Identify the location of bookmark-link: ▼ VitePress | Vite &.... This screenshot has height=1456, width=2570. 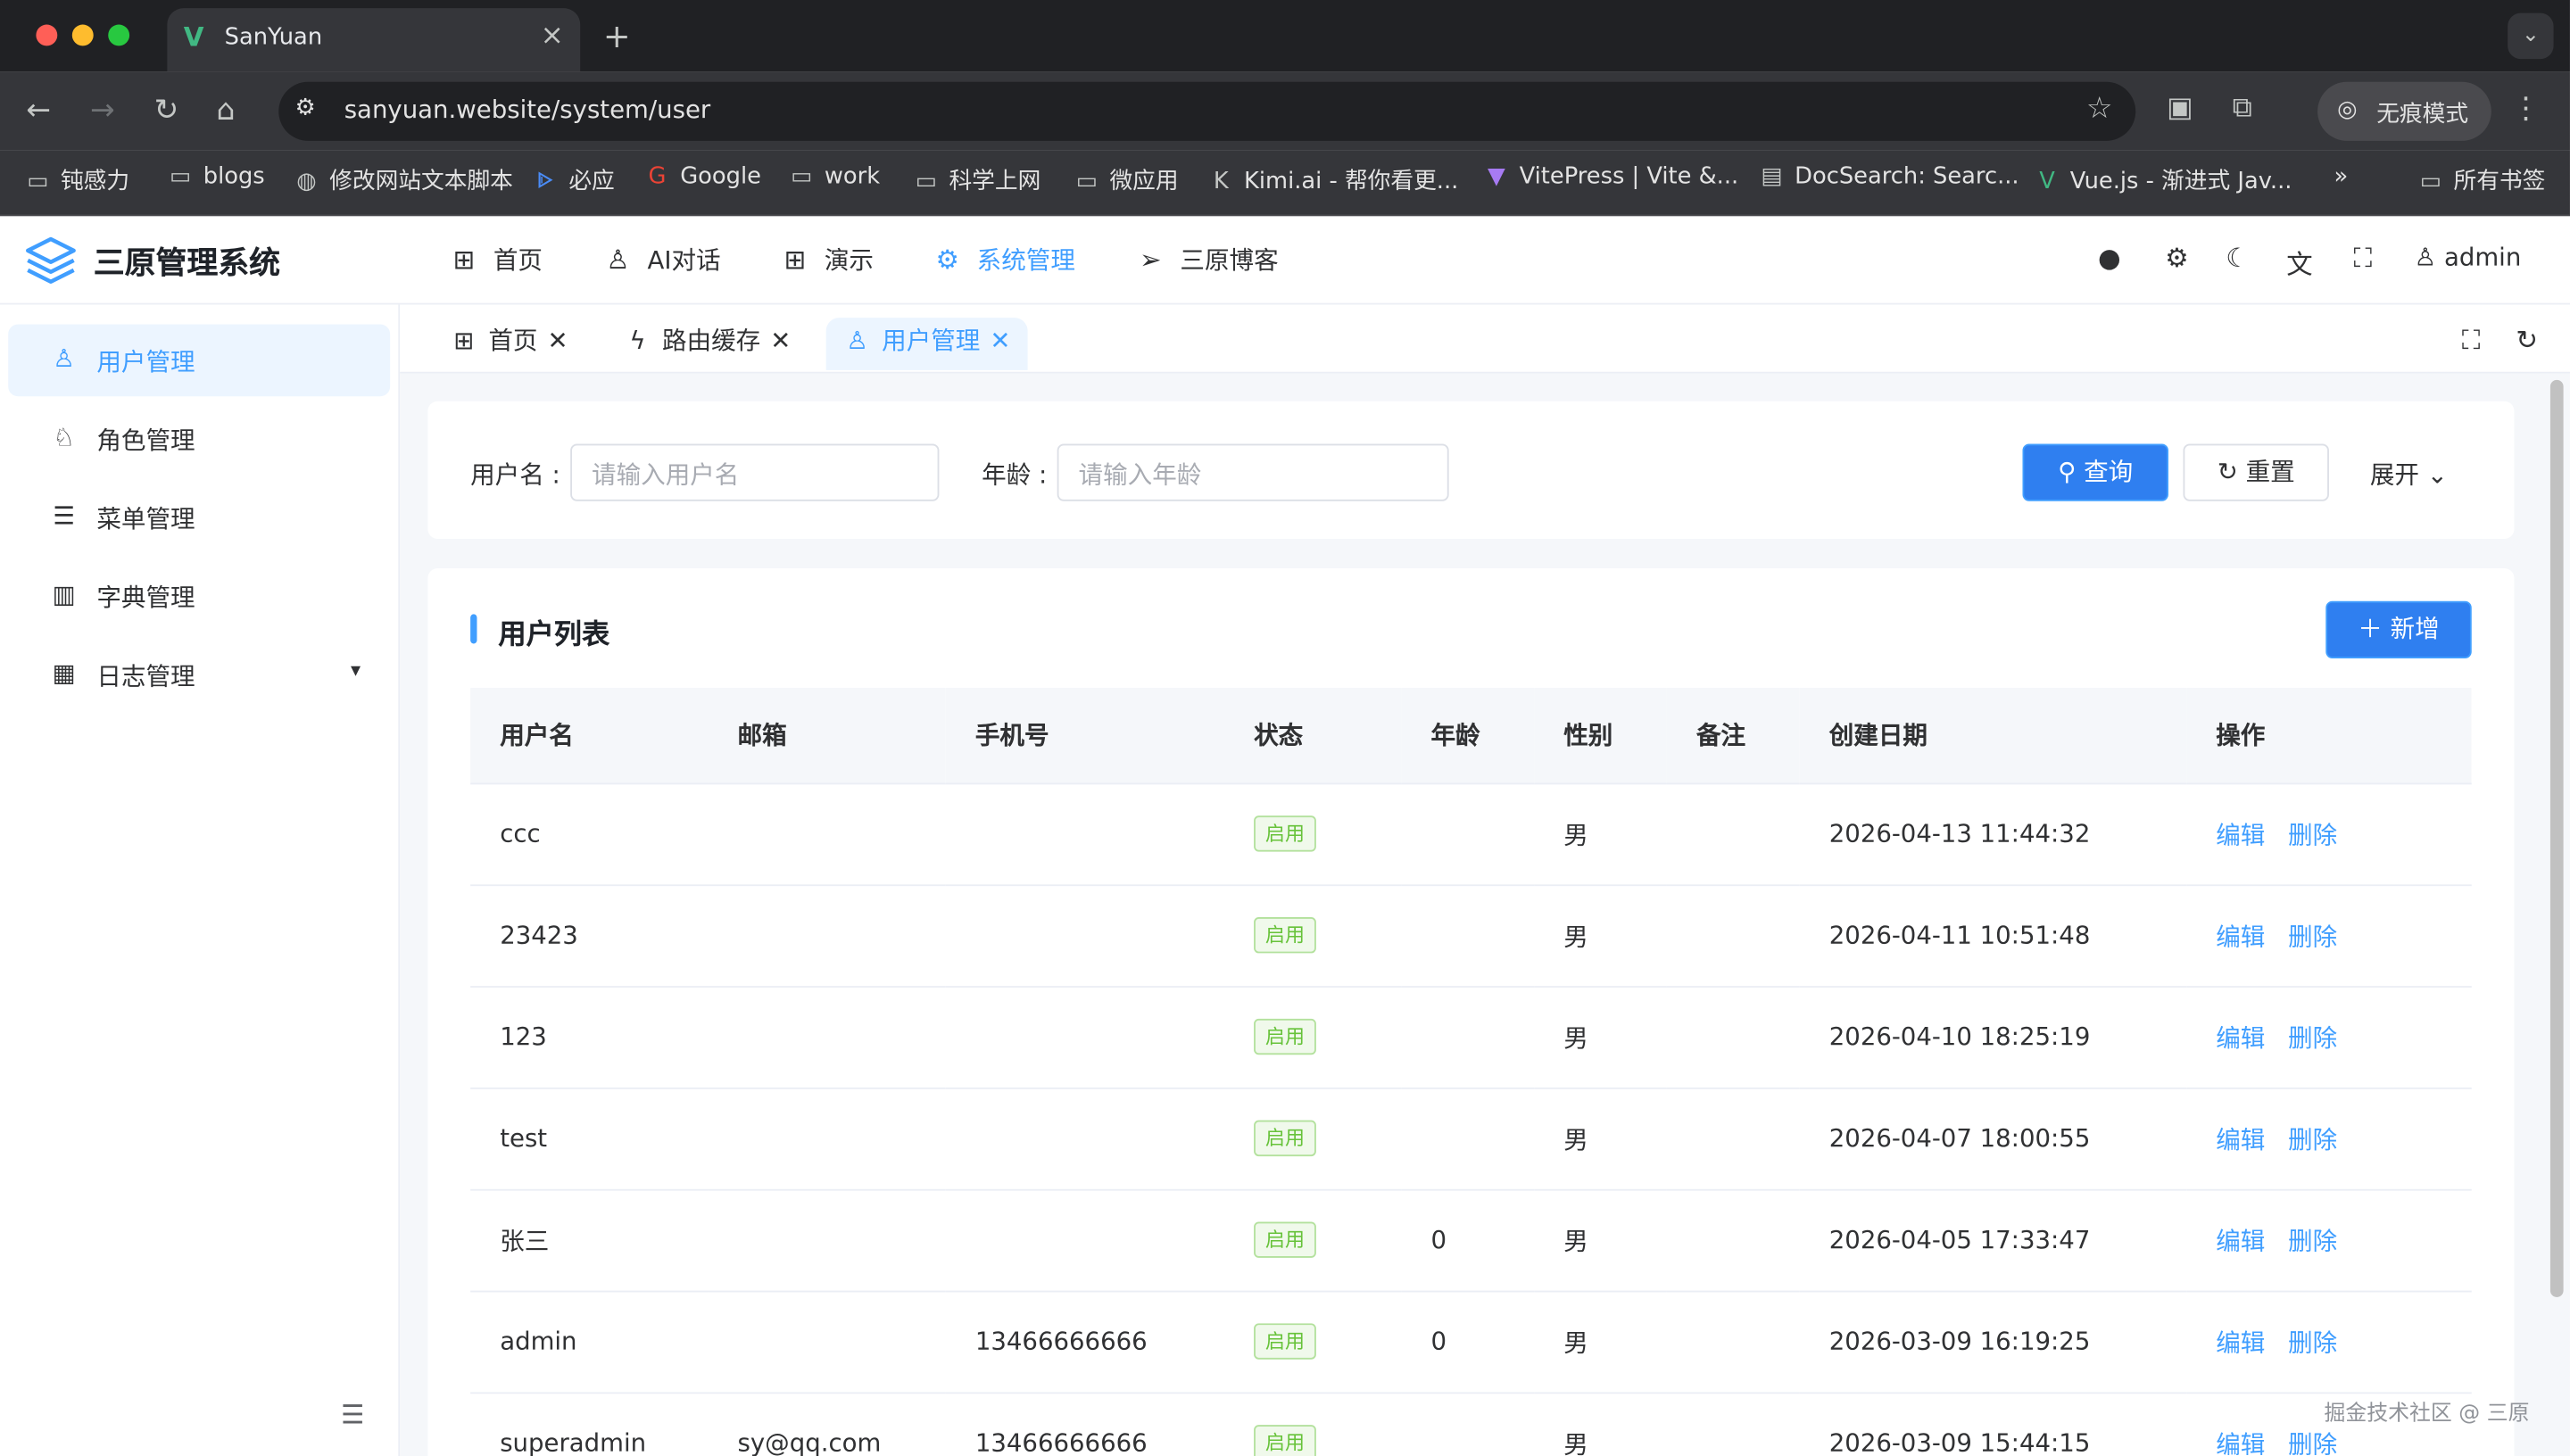
(1610, 177).